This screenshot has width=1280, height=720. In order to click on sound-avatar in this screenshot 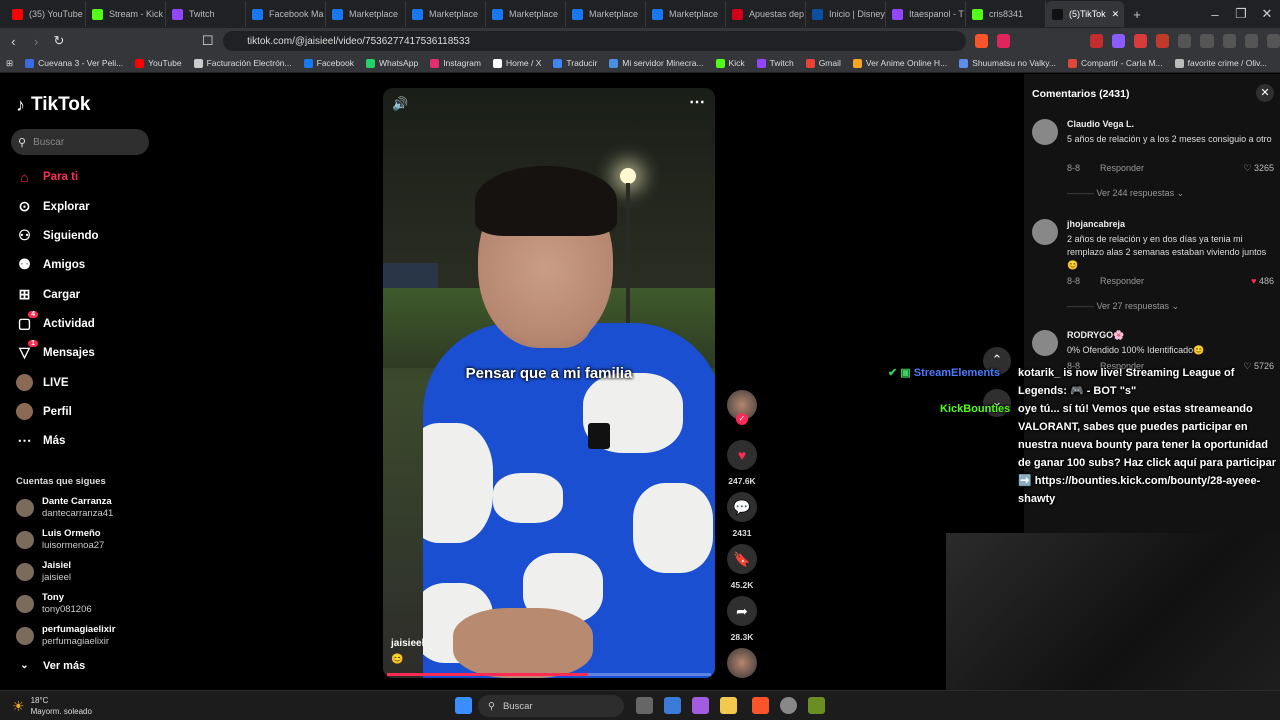, I will do `click(742, 663)`.